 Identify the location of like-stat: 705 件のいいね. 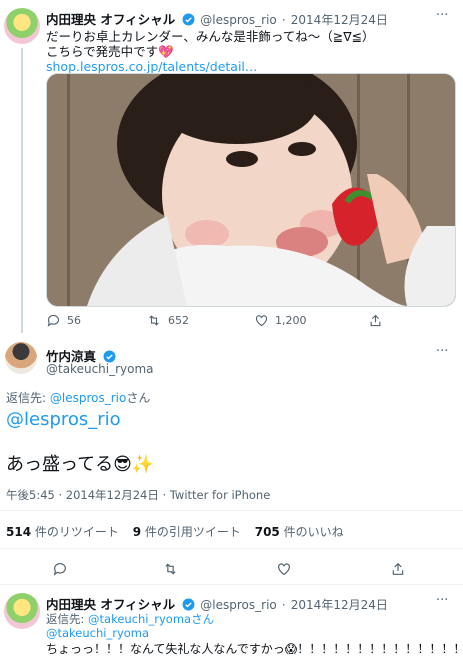
(299, 532).